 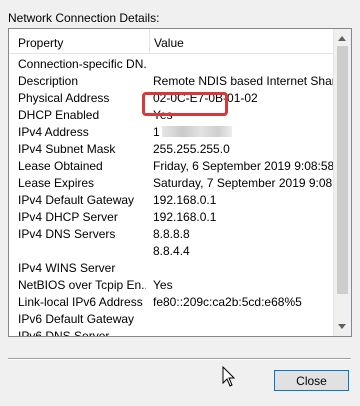 What do you see at coordinates (171, 267) in the screenshot?
I see `list-row: IPv4 WINS Server` at bounding box center [171, 267].